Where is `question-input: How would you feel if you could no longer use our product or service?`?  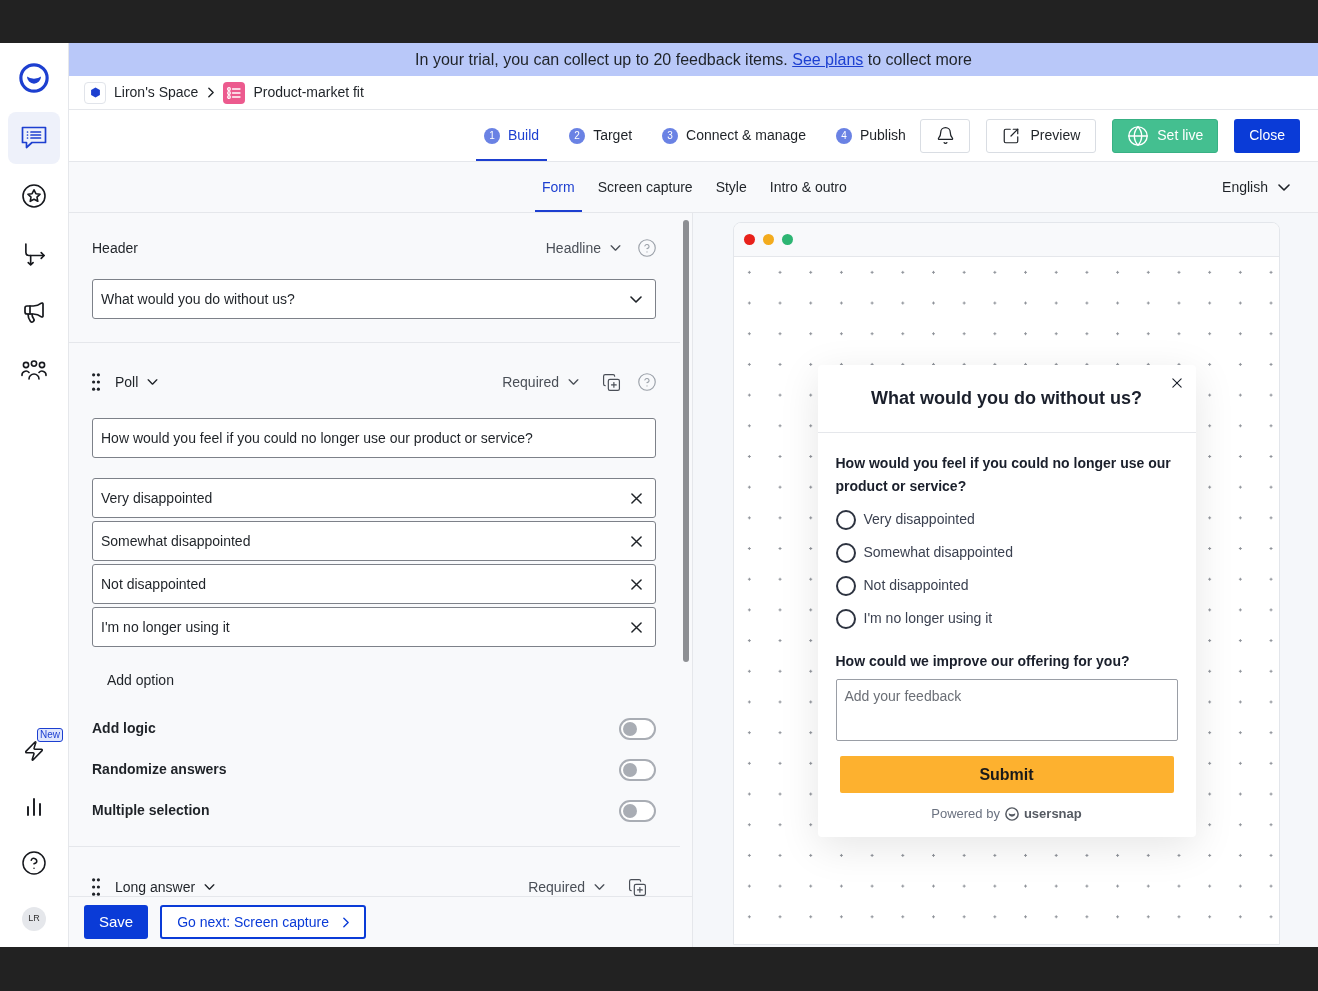
question-input: How would you feel if you could no longer use our product or service? is located at coordinates (374, 438).